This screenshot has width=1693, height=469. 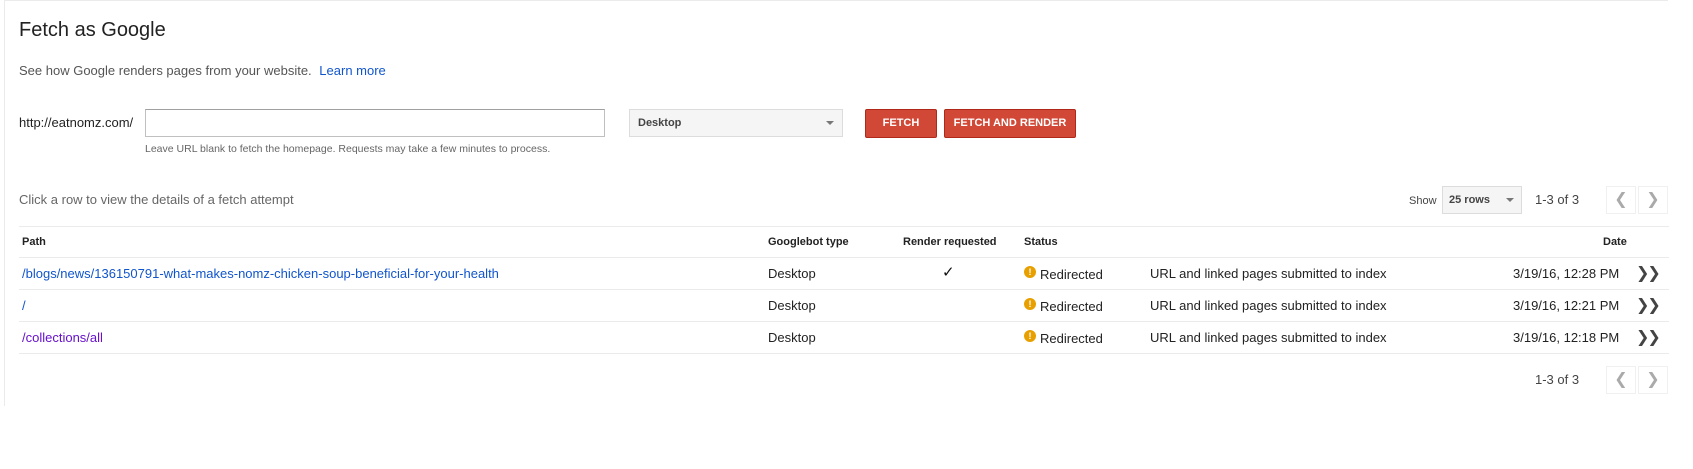 What do you see at coordinates (1469, 200) in the screenshot?
I see `rows-per-page-value: 25 rows` at bounding box center [1469, 200].